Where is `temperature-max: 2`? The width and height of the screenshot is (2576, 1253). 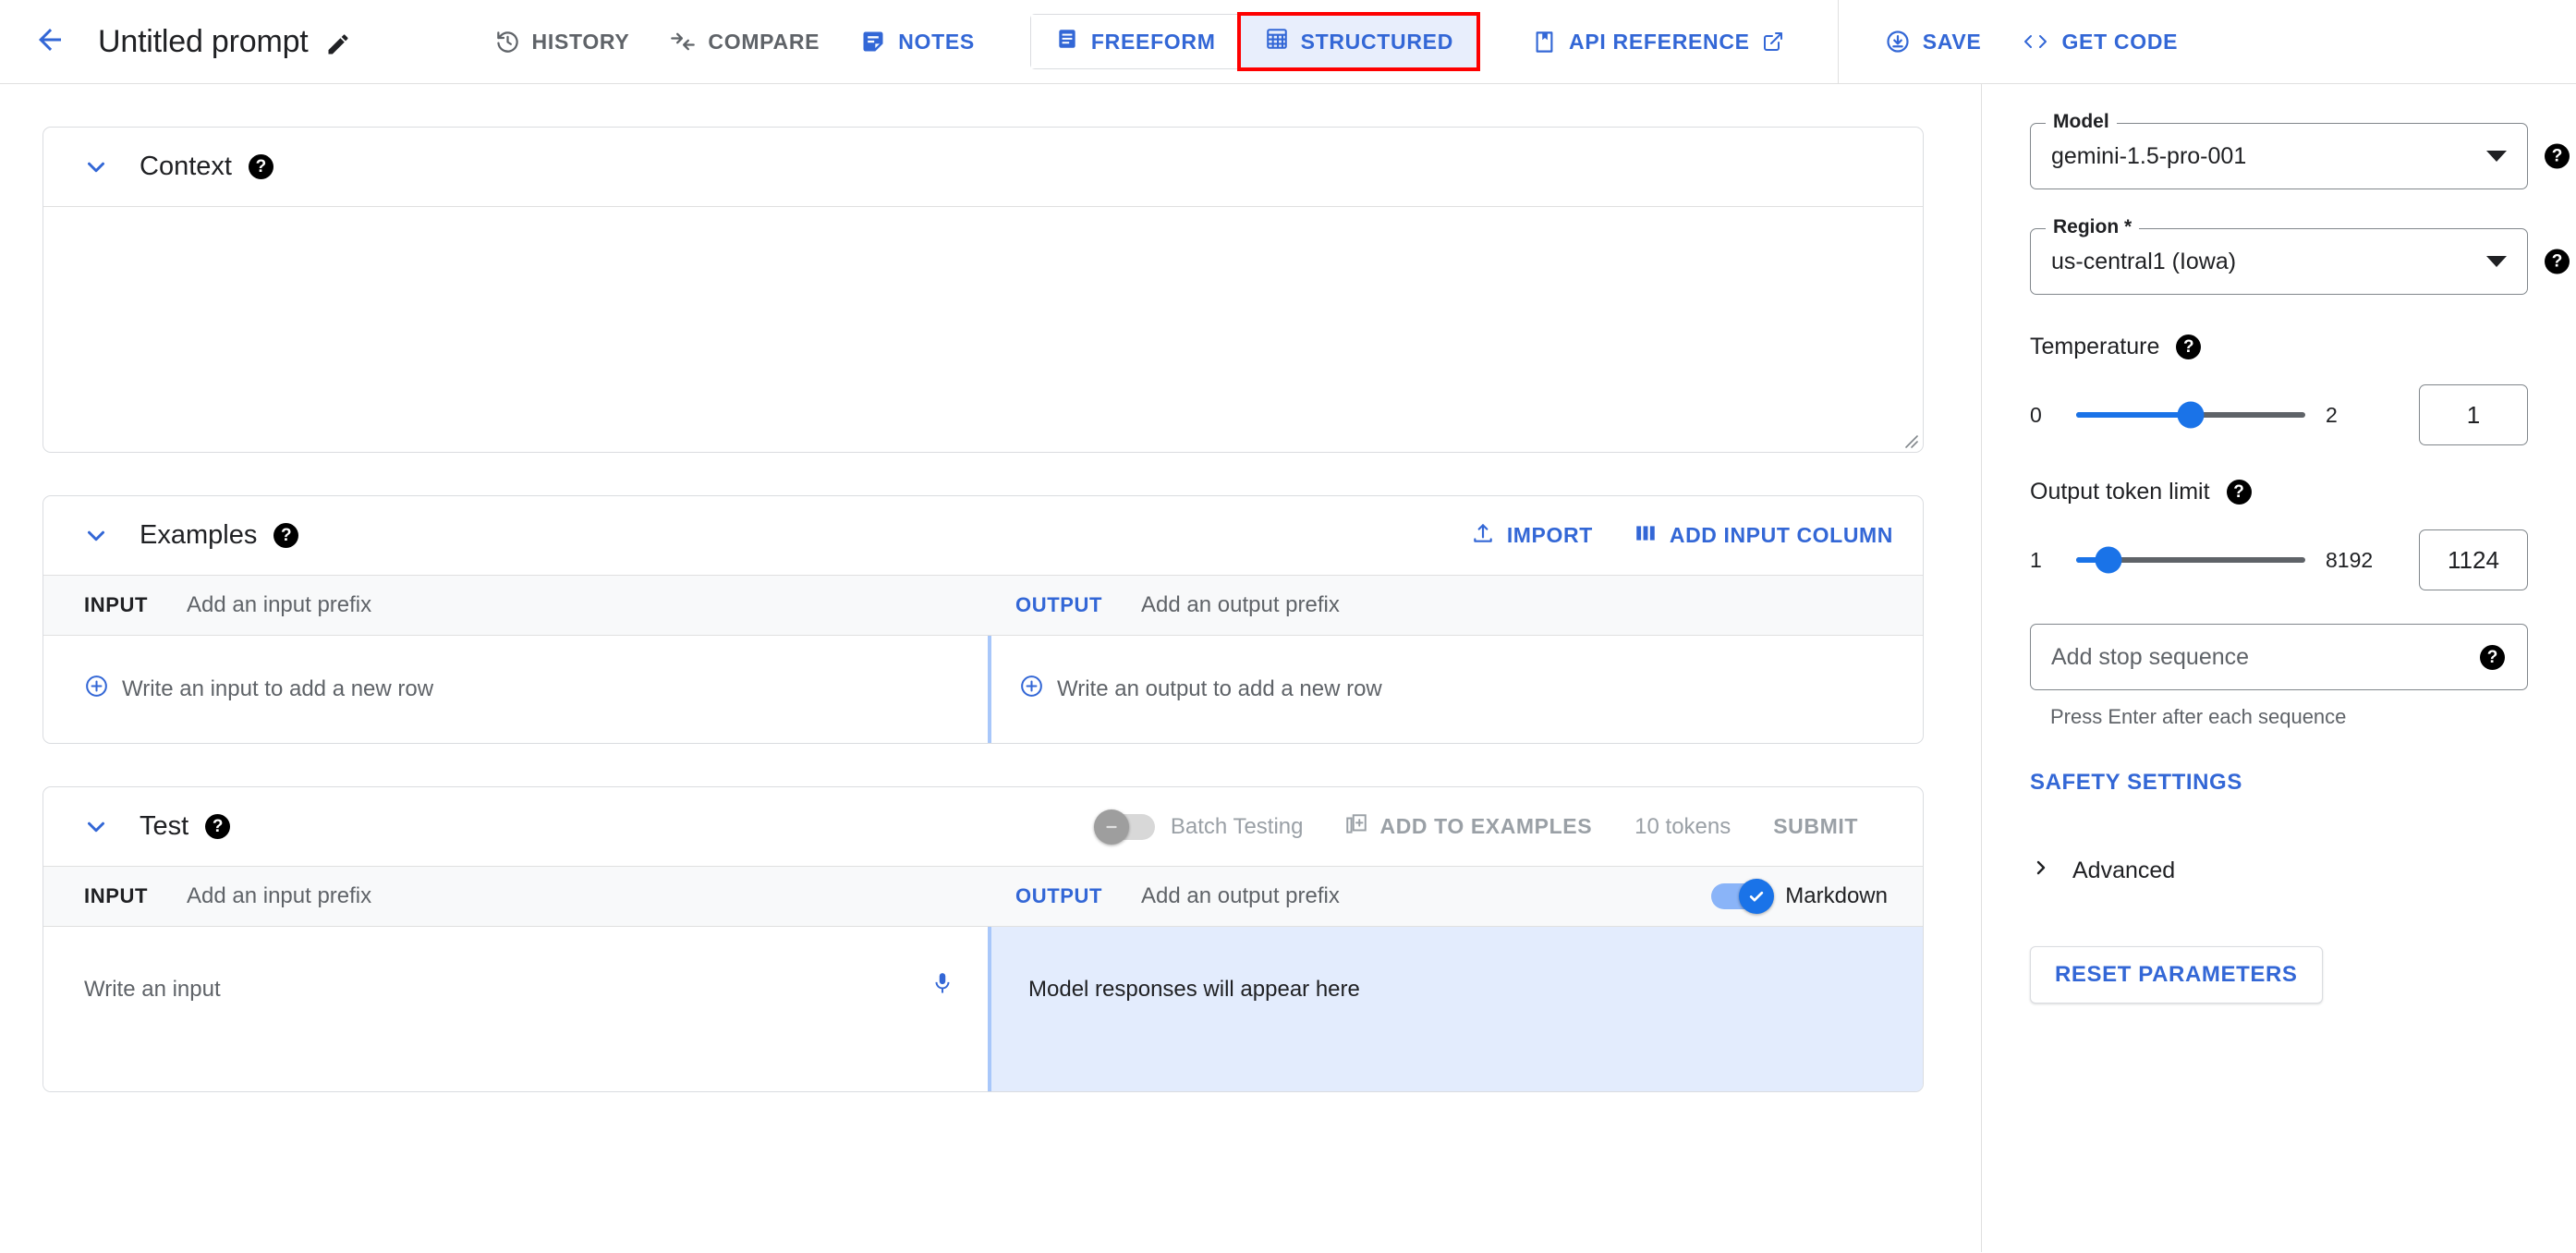 temperature-max: 2 is located at coordinates (2332, 415).